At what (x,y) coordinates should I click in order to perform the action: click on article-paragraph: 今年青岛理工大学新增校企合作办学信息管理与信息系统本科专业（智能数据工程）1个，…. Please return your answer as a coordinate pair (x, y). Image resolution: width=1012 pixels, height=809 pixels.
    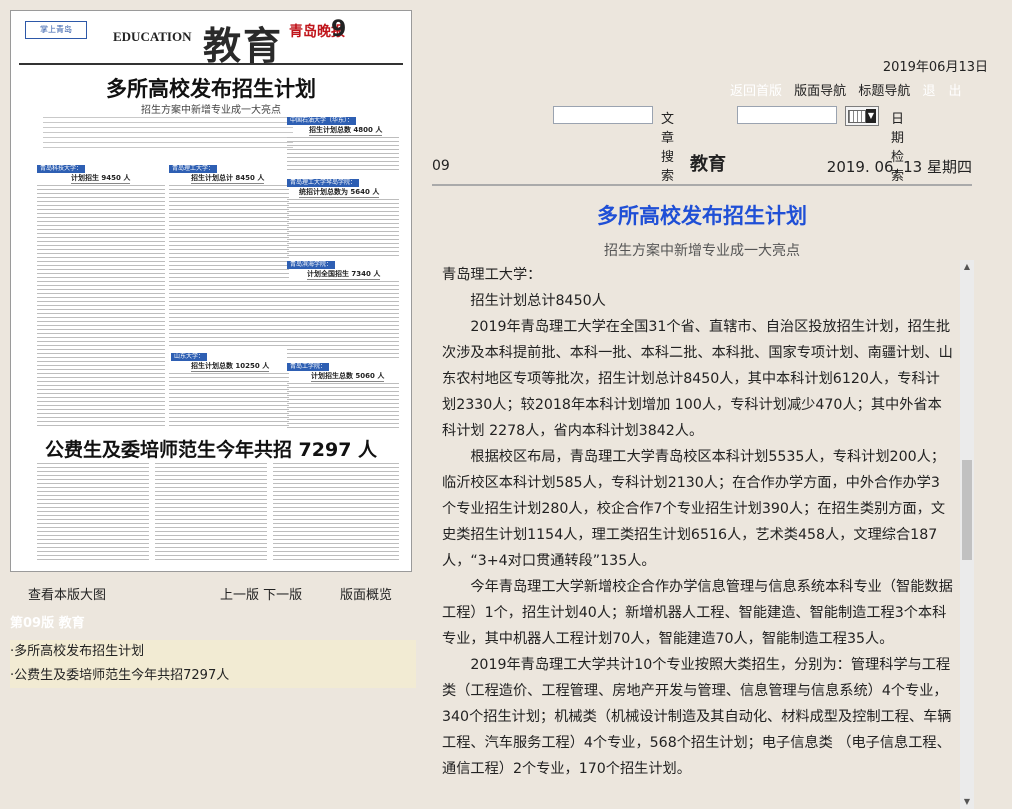
    Looking at the image, I should click on (697, 613).